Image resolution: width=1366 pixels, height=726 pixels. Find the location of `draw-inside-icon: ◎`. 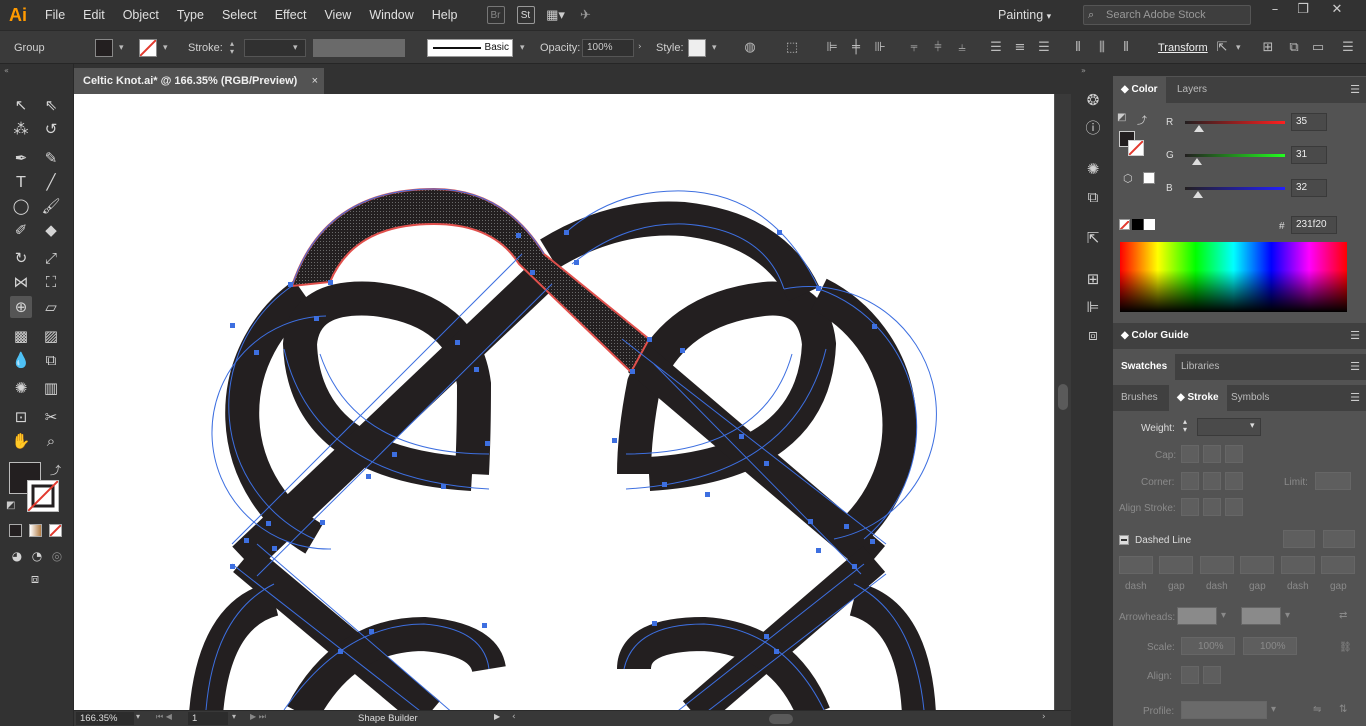

draw-inside-icon: ◎ is located at coordinates (57, 556).